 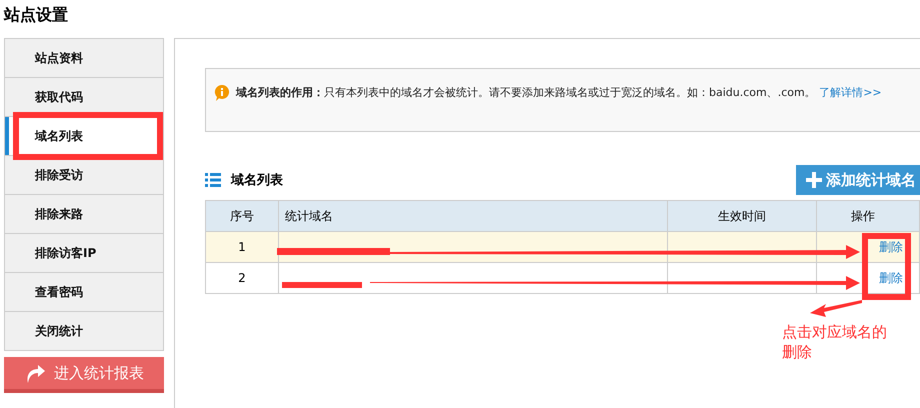 I want to click on table-cell: 1, so click(x=242, y=247).